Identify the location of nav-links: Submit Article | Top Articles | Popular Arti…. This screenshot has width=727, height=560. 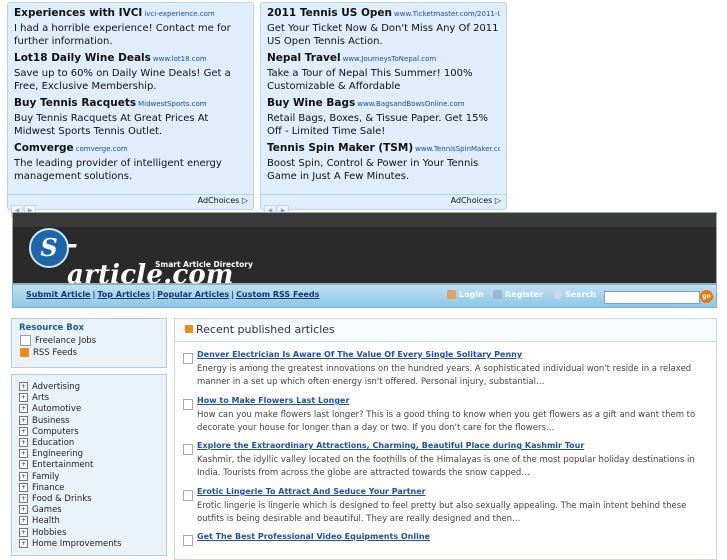
(173, 294).